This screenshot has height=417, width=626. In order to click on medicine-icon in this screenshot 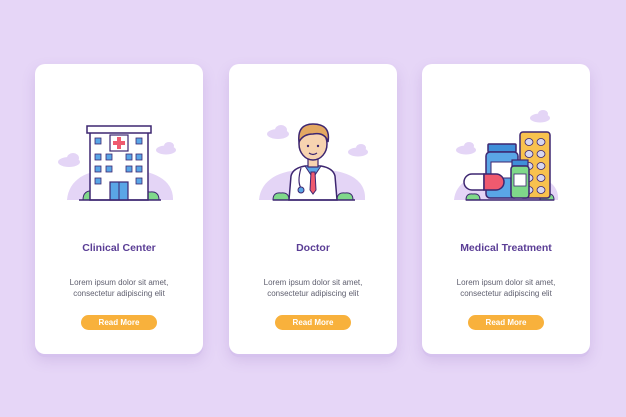, I will do `click(506, 155)`.